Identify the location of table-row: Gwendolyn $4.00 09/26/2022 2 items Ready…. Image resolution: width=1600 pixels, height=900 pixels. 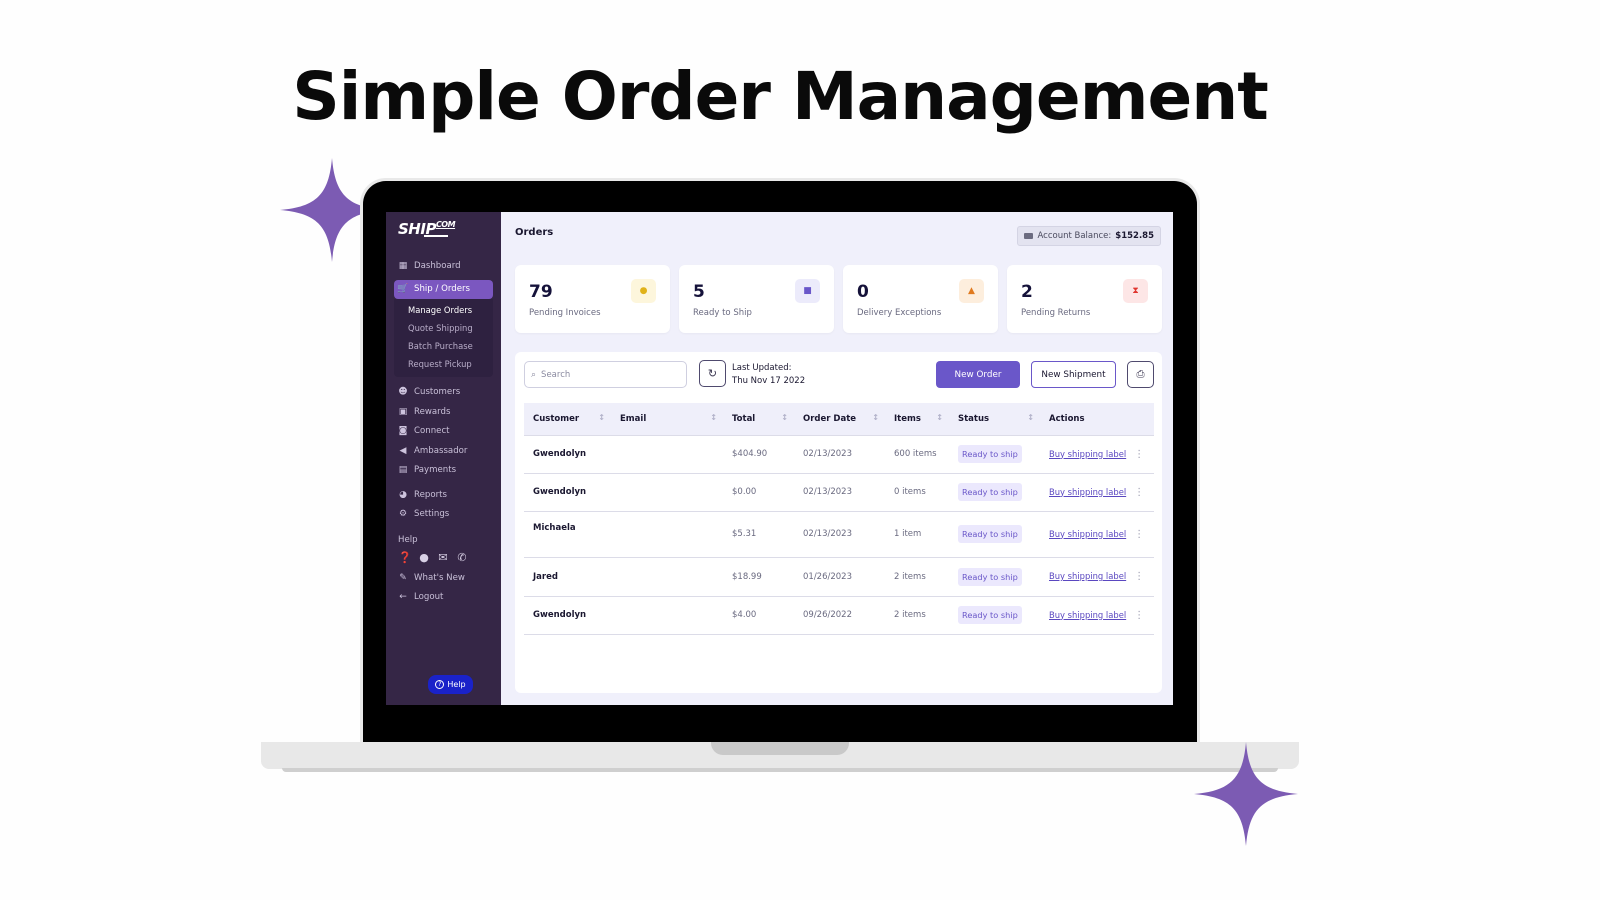
(839, 615).